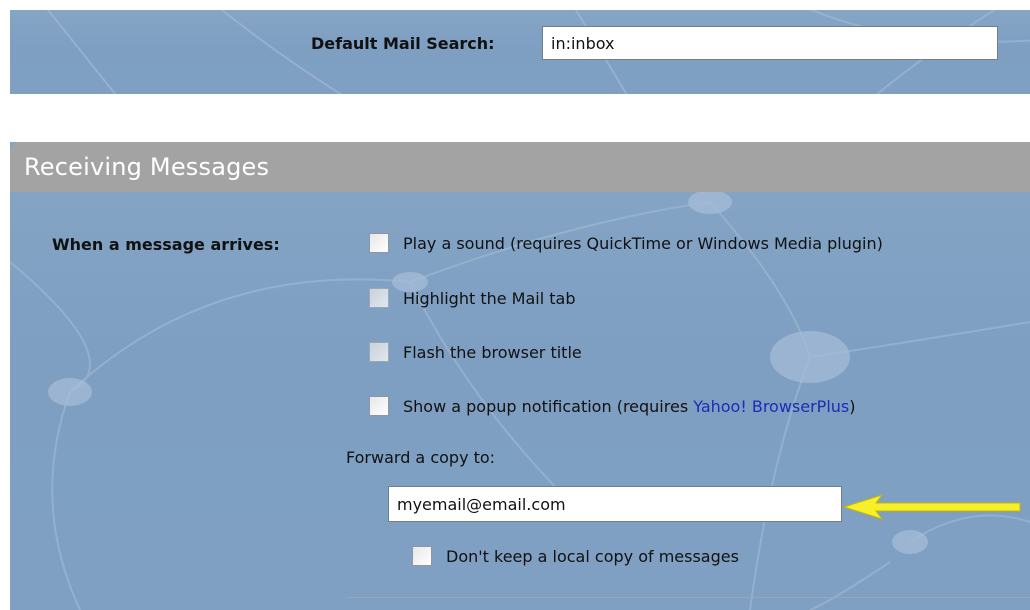 This screenshot has height=610, width=1030. What do you see at coordinates (931, 507) in the screenshot?
I see `yellow-arrow-left-icon` at bounding box center [931, 507].